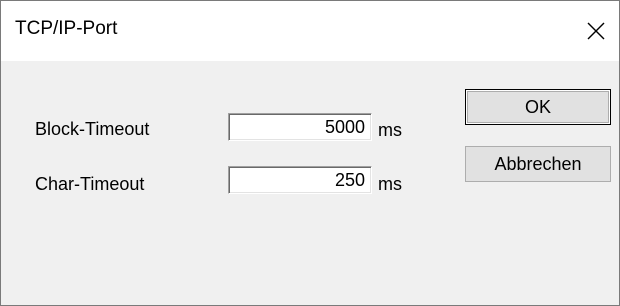 Image resolution: width=620 pixels, height=306 pixels. What do you see at coordinates (66, 28) in the screenshot?
I see `window-title: TCP/IP-Port` at bounding box center [66, 28].